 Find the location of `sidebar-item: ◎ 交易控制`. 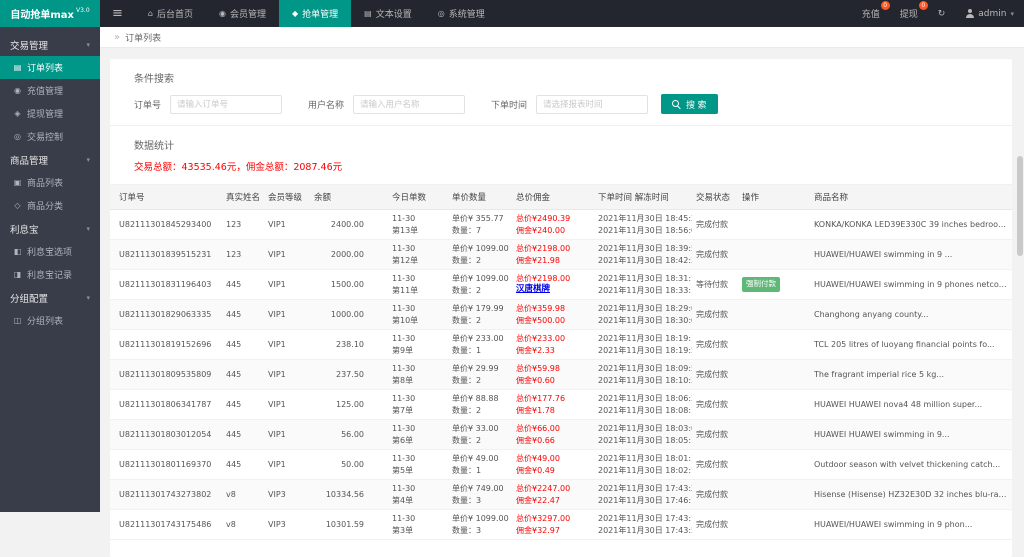

sidebar-item: ◎ 交易控制 is located at coordinates (50, 136).